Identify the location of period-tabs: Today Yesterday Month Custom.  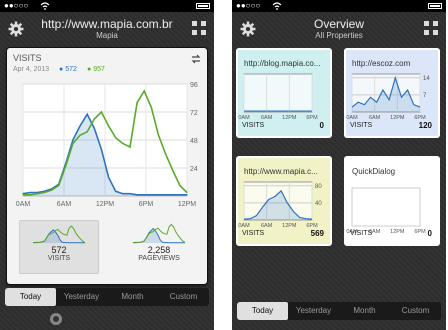
(107, 297).